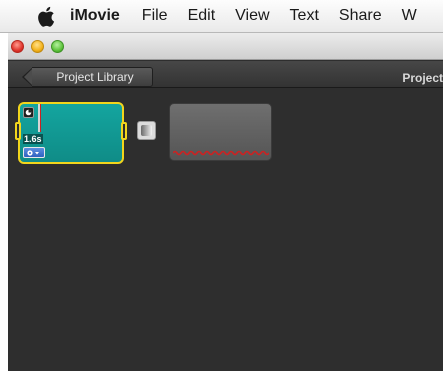  What do you see at coordinates (46, 16) in the screenshot?
I see `apple-logo-icon` at bounding box center [46, 16].